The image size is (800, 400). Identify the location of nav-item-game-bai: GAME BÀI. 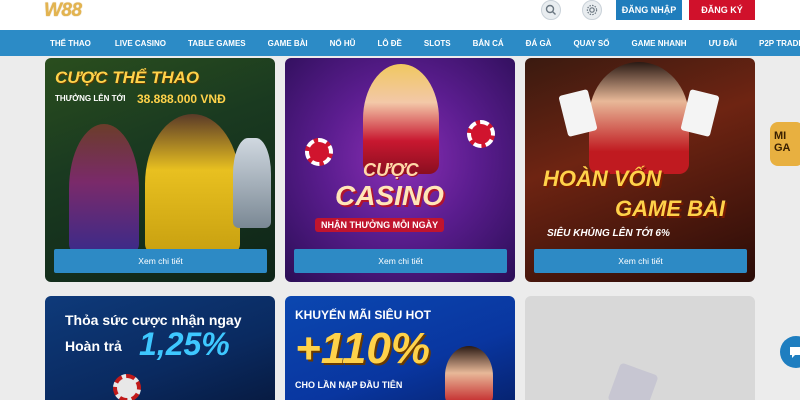
(288, 43).